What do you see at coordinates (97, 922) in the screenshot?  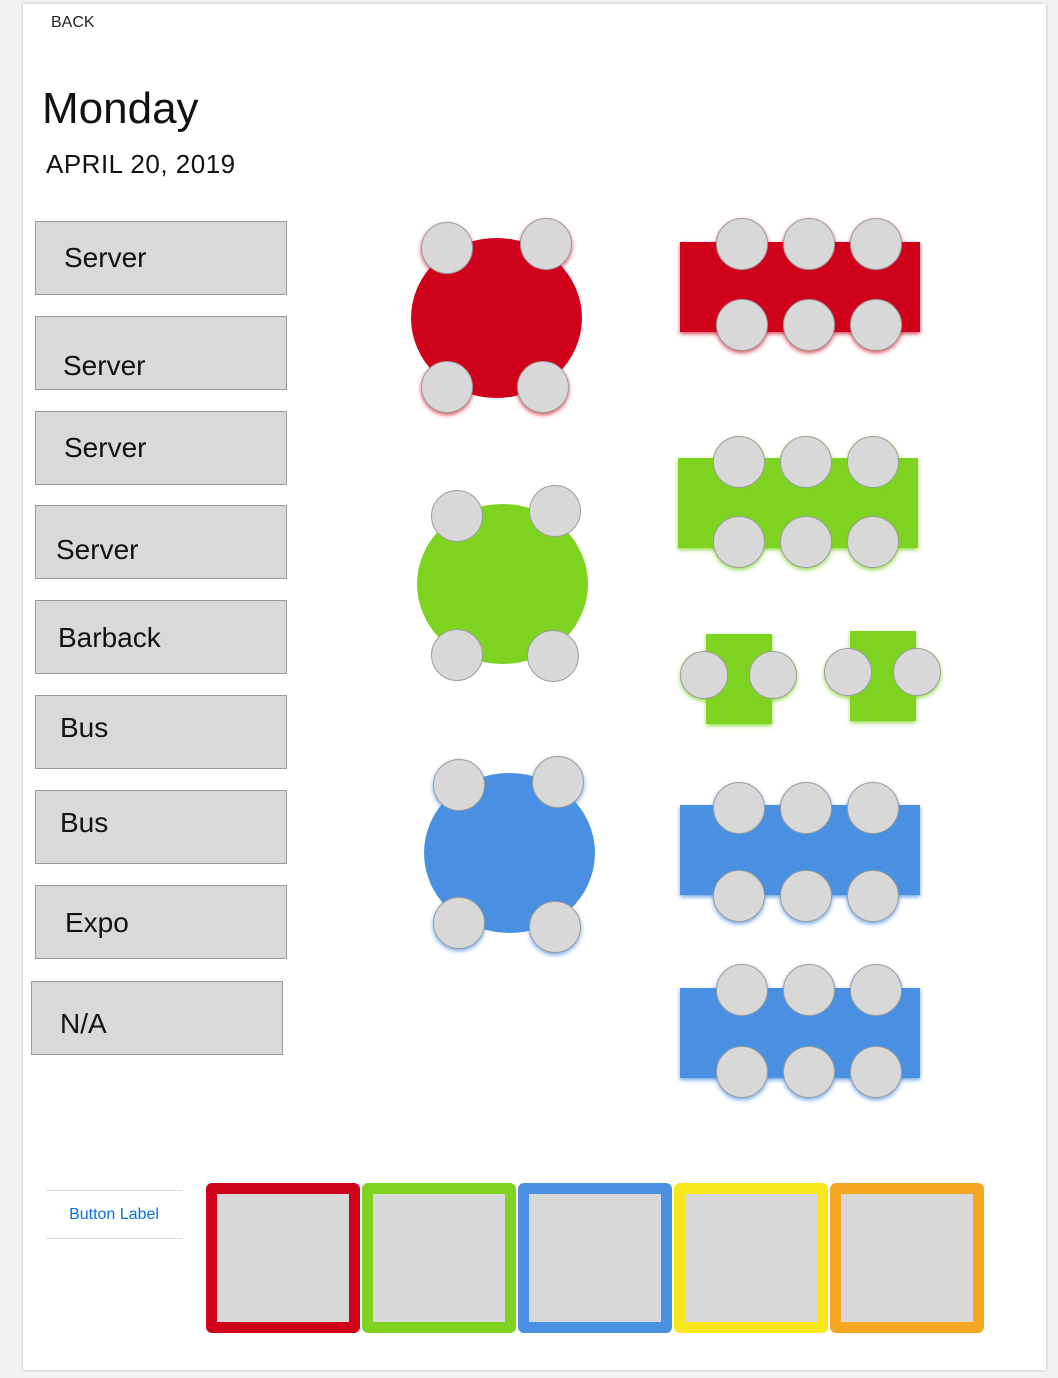 I see `role-label: Expo` at bounding box center [97, 922].